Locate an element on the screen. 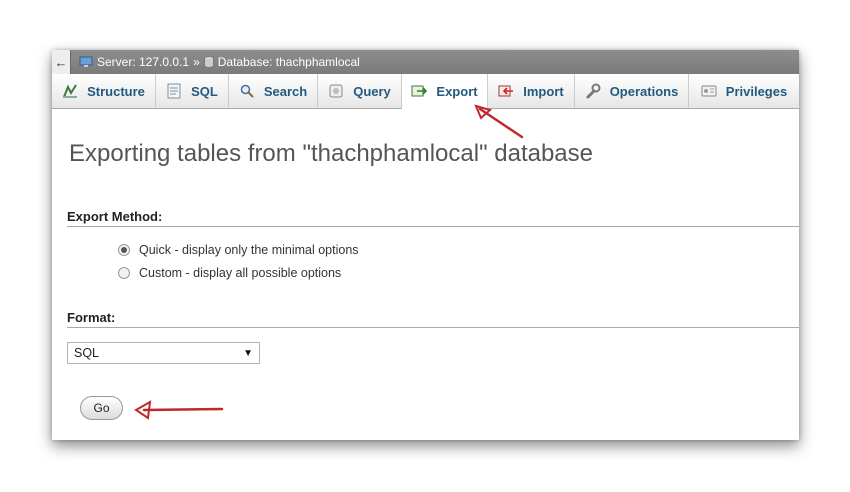 Image resolution: width=850 pixels, height=492 pixels. tab-export-label: Export is located at coordinates (457, 91).